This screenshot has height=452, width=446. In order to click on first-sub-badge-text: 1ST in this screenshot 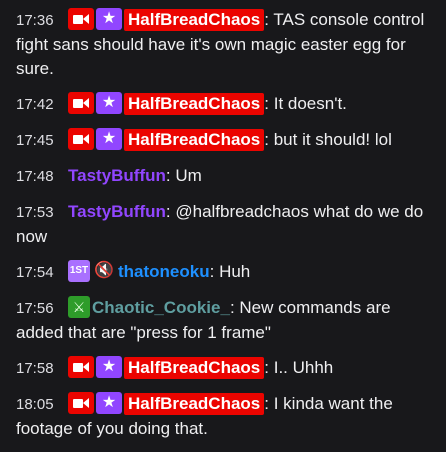, I will do `click(79, 270)`.